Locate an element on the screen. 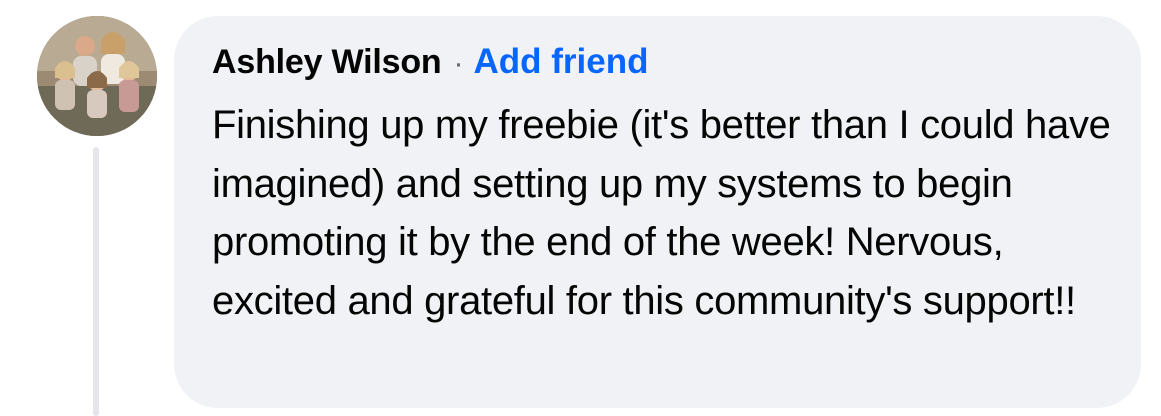  thread-line is located at coordinates (96, 281).